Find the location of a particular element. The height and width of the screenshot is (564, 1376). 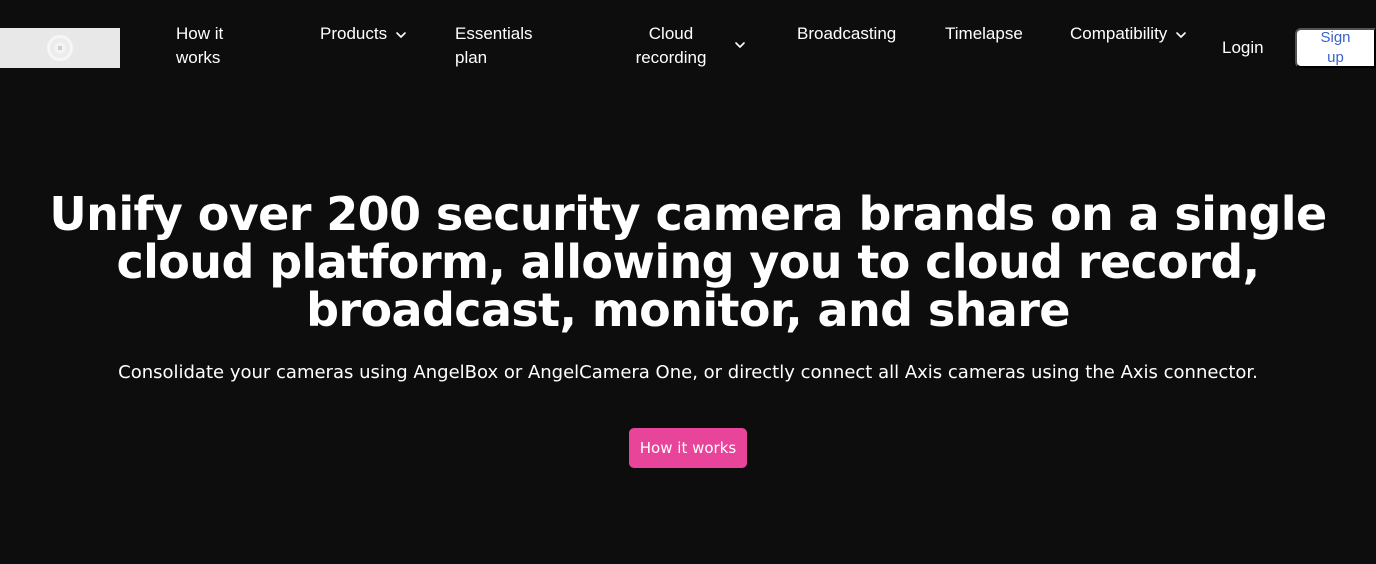

nav-compatibility-label: Compatibility is located at coordinates (1119, 33).